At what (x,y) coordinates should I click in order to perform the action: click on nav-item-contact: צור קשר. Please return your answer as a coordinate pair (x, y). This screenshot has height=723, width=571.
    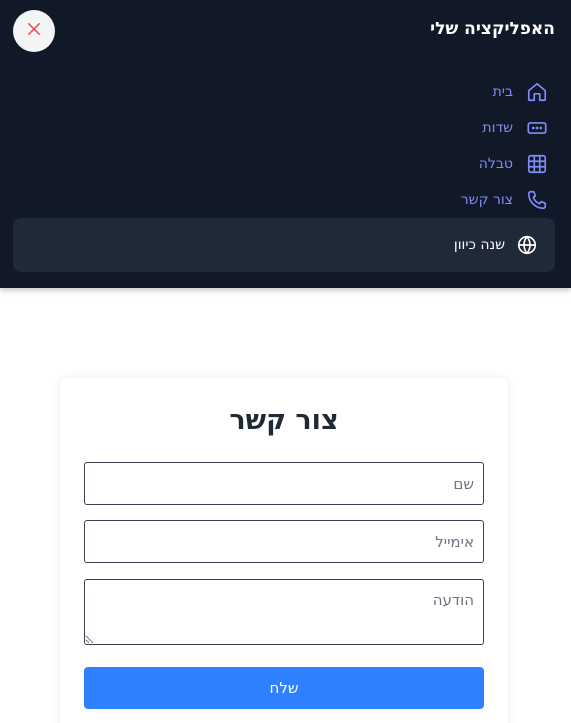
    Looking at the image, I should click on (505, 200).